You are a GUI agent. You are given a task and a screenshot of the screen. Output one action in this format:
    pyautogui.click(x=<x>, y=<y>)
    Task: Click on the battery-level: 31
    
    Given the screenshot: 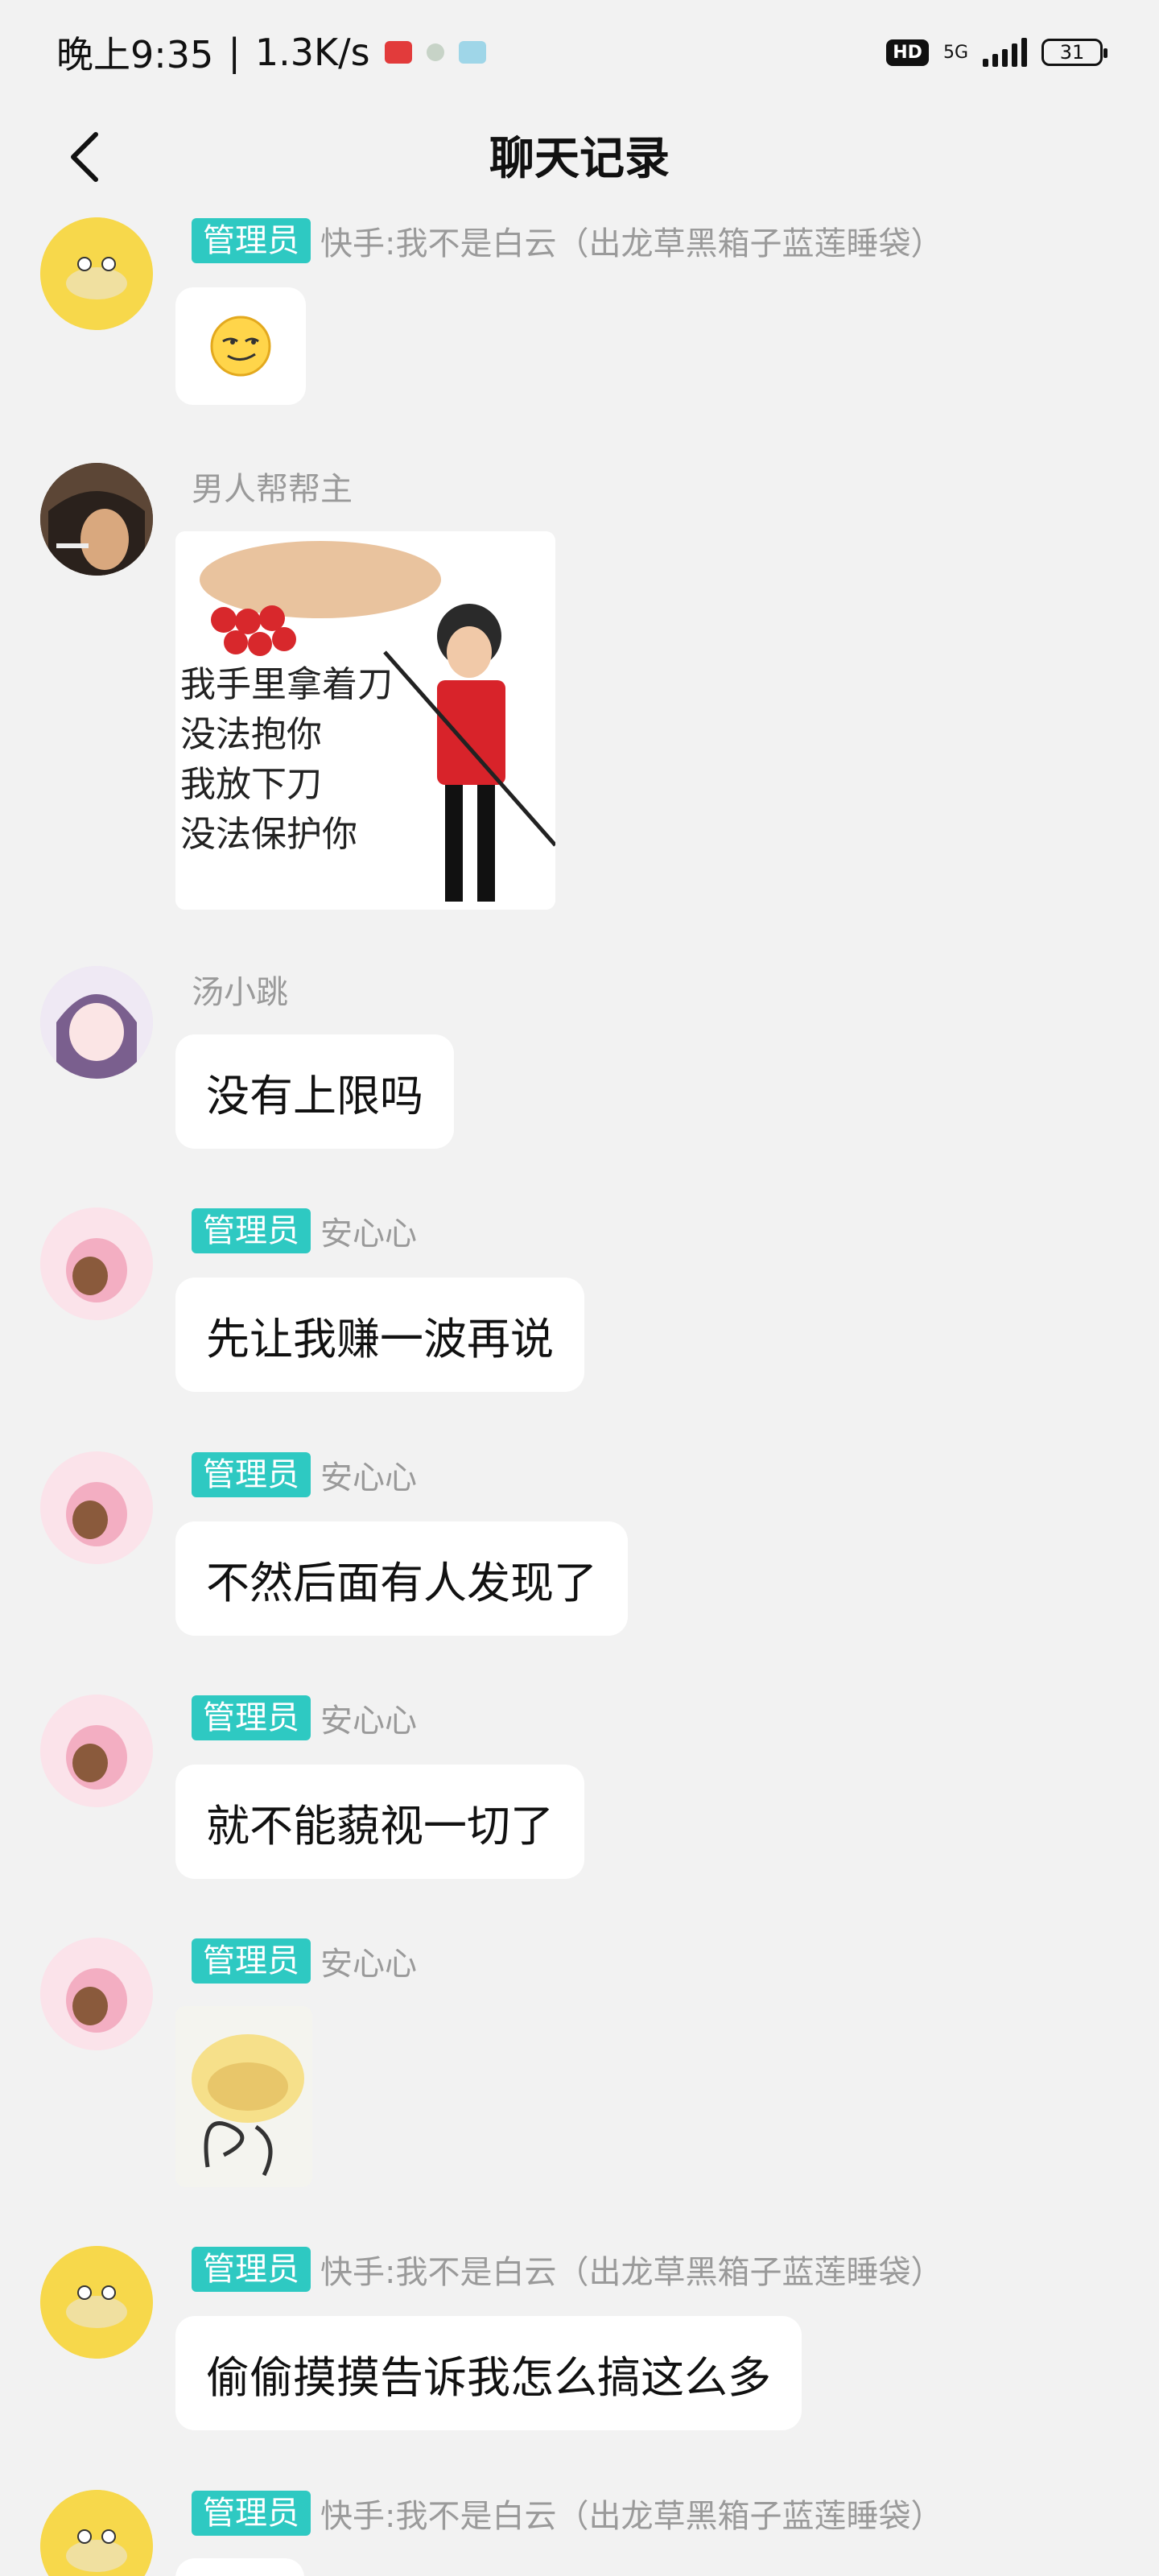 What is the action you would take?
    pyautogui.click(x=1072, y=53)
    